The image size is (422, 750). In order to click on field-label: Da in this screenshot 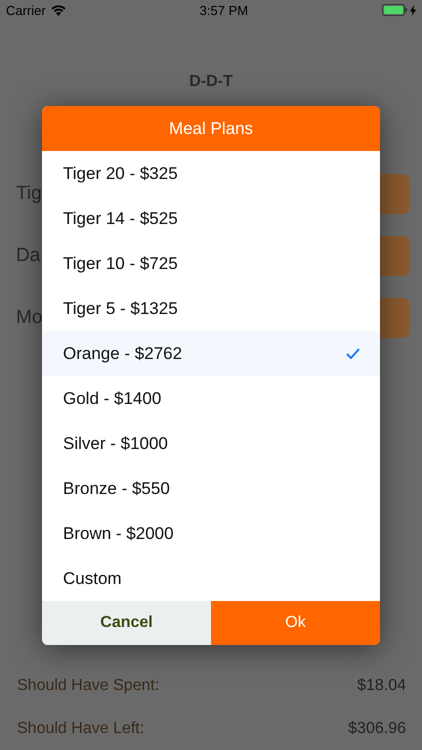, I will do `click(28, 256)`.